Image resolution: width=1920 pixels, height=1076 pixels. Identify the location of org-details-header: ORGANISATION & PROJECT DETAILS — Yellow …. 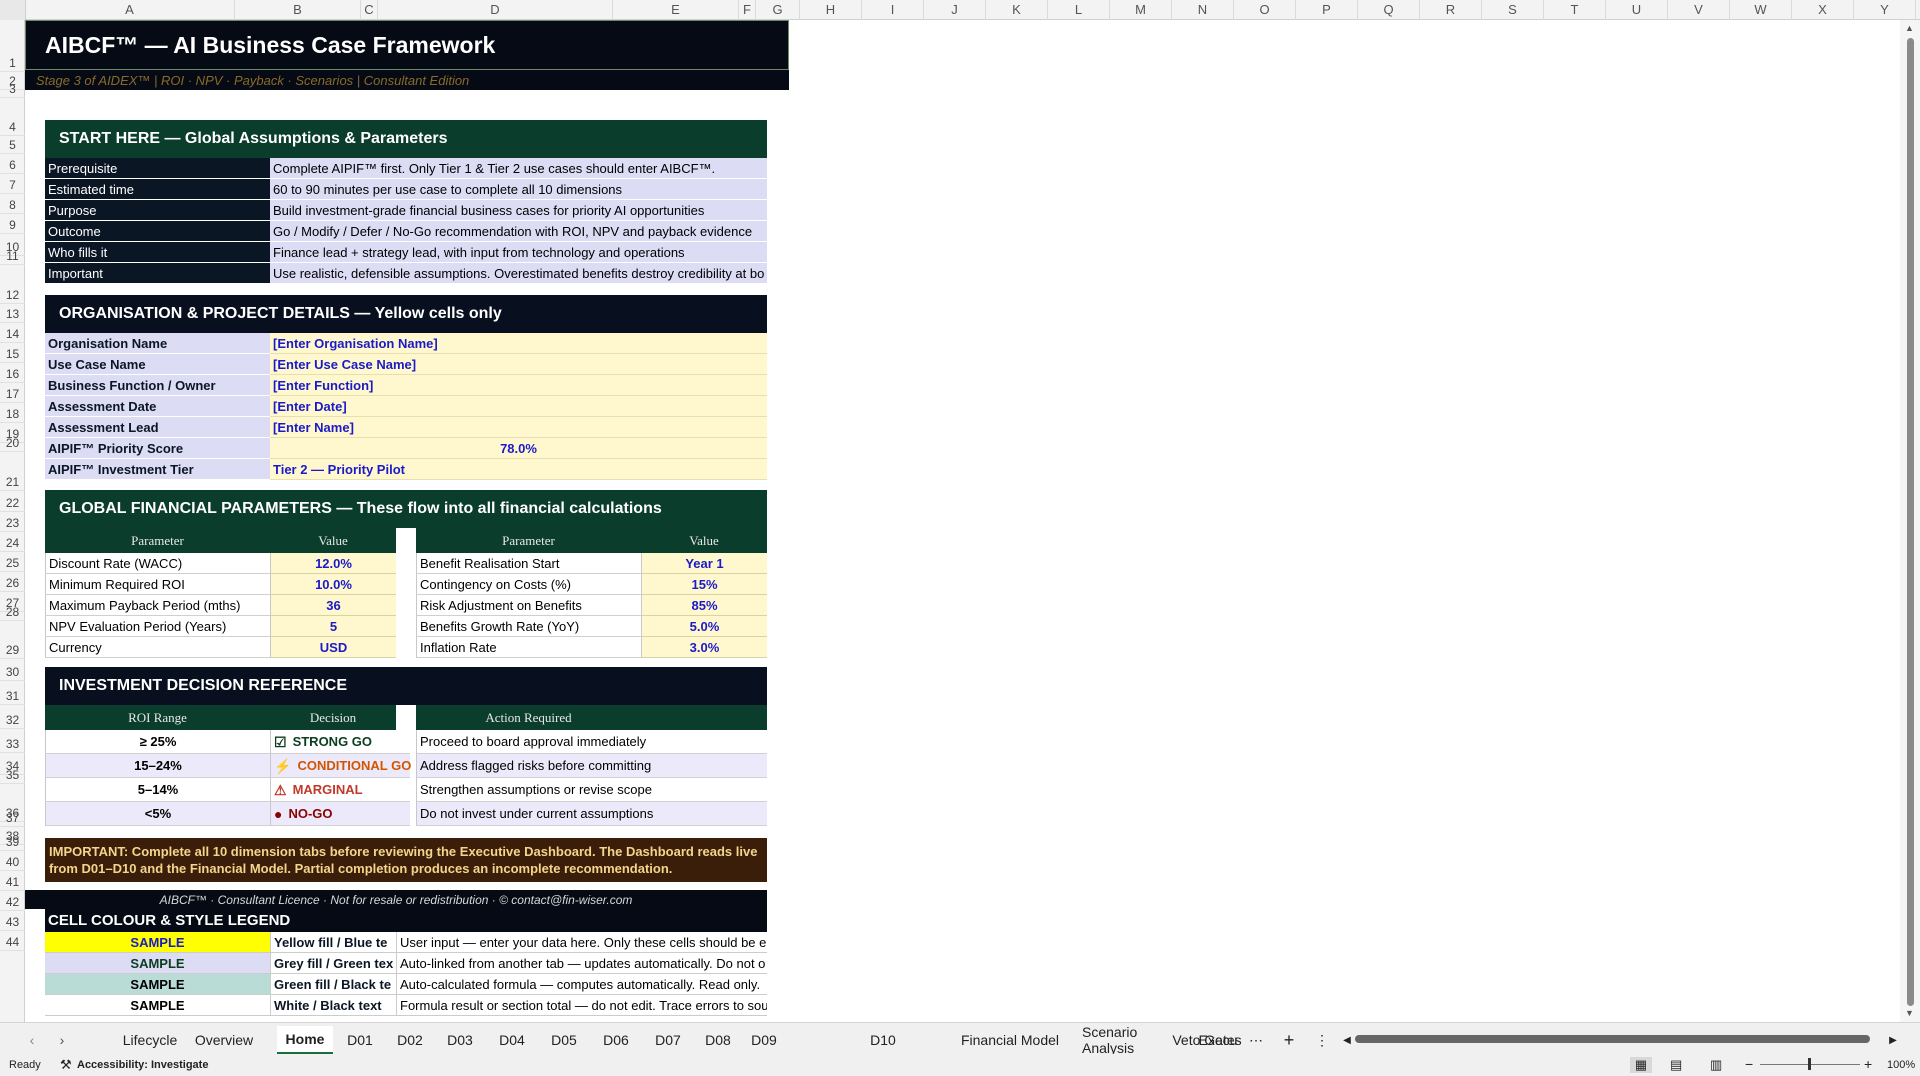
(406, 314).